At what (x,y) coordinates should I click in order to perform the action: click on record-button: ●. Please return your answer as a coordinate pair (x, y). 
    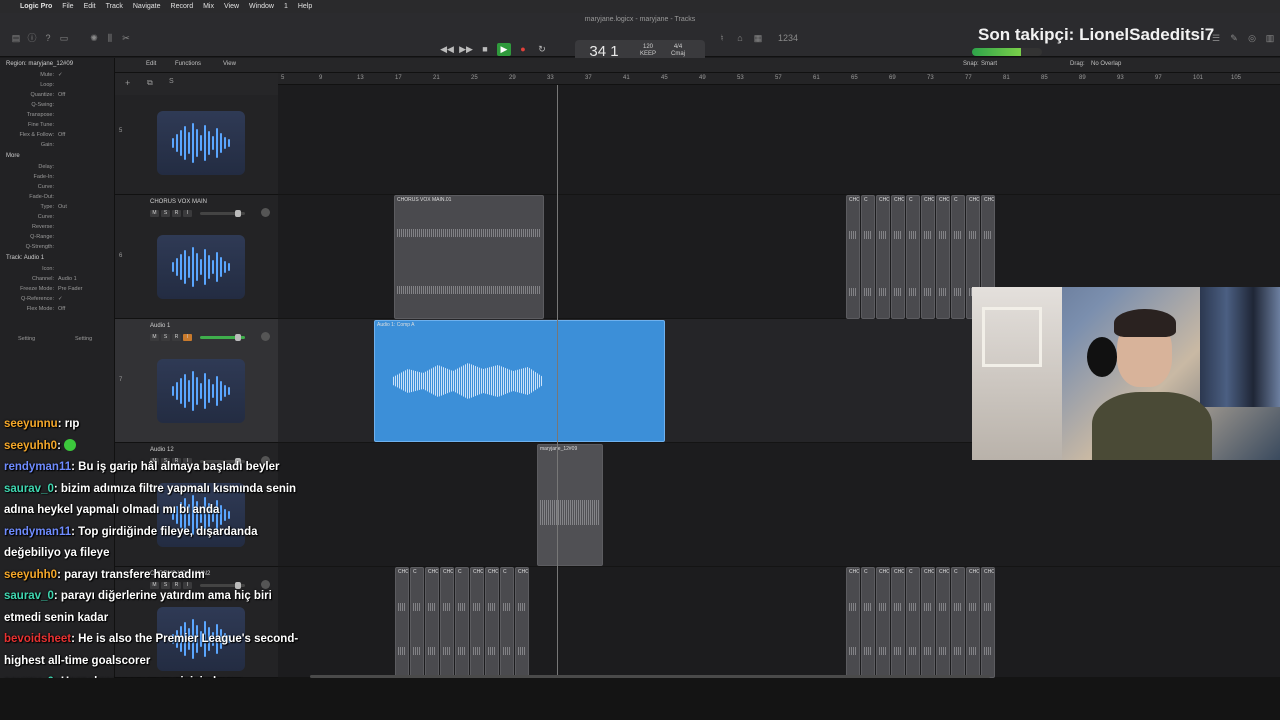
    Looking at the image, I should click on (523, 49).